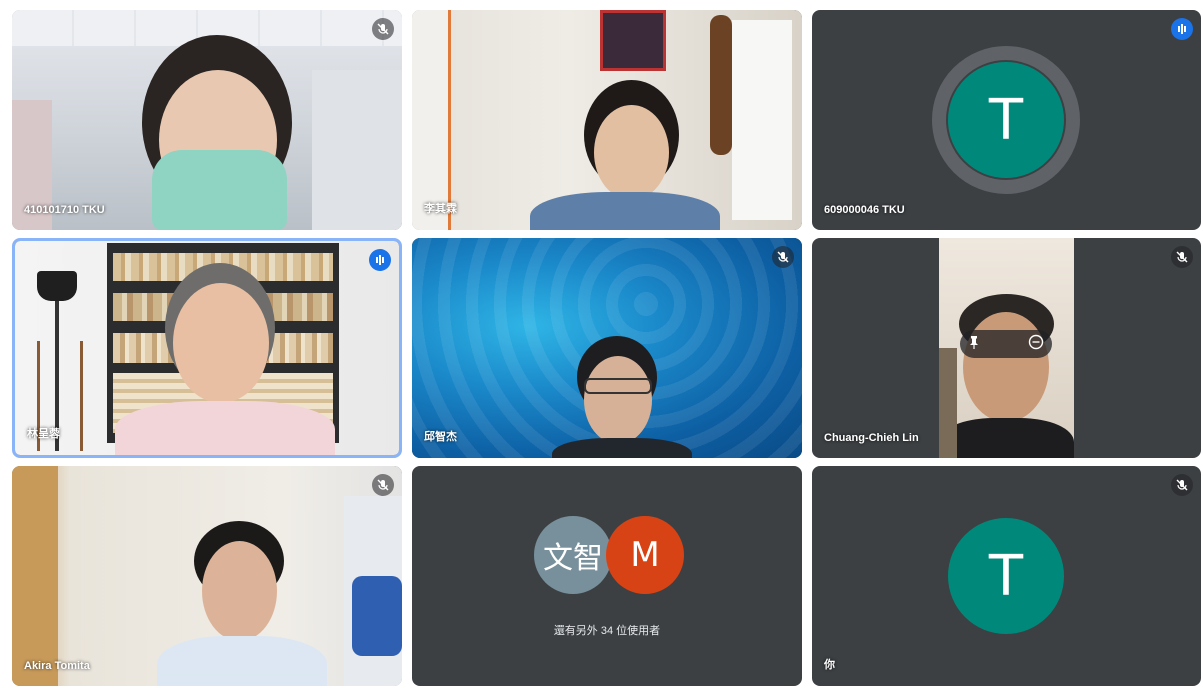  I want to click on participant-tile: 410101710 TKU, so click(207, 120).